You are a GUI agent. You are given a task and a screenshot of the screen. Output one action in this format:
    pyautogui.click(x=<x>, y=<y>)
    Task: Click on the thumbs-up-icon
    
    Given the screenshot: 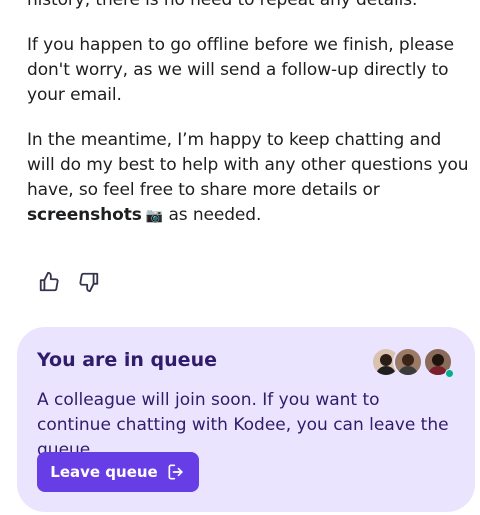 What is the action you would take?
    pyautogui.click(x=49, y=281)
    